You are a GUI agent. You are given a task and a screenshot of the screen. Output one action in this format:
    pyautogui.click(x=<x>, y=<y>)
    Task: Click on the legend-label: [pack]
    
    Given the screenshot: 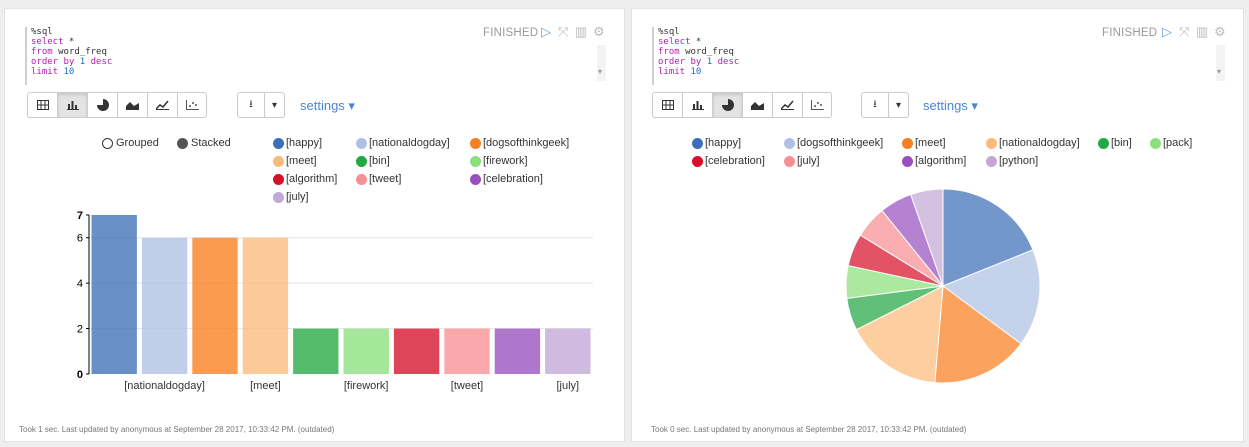 What is the action you would take?
    pyautogui.click(x=1178, y=143)
    